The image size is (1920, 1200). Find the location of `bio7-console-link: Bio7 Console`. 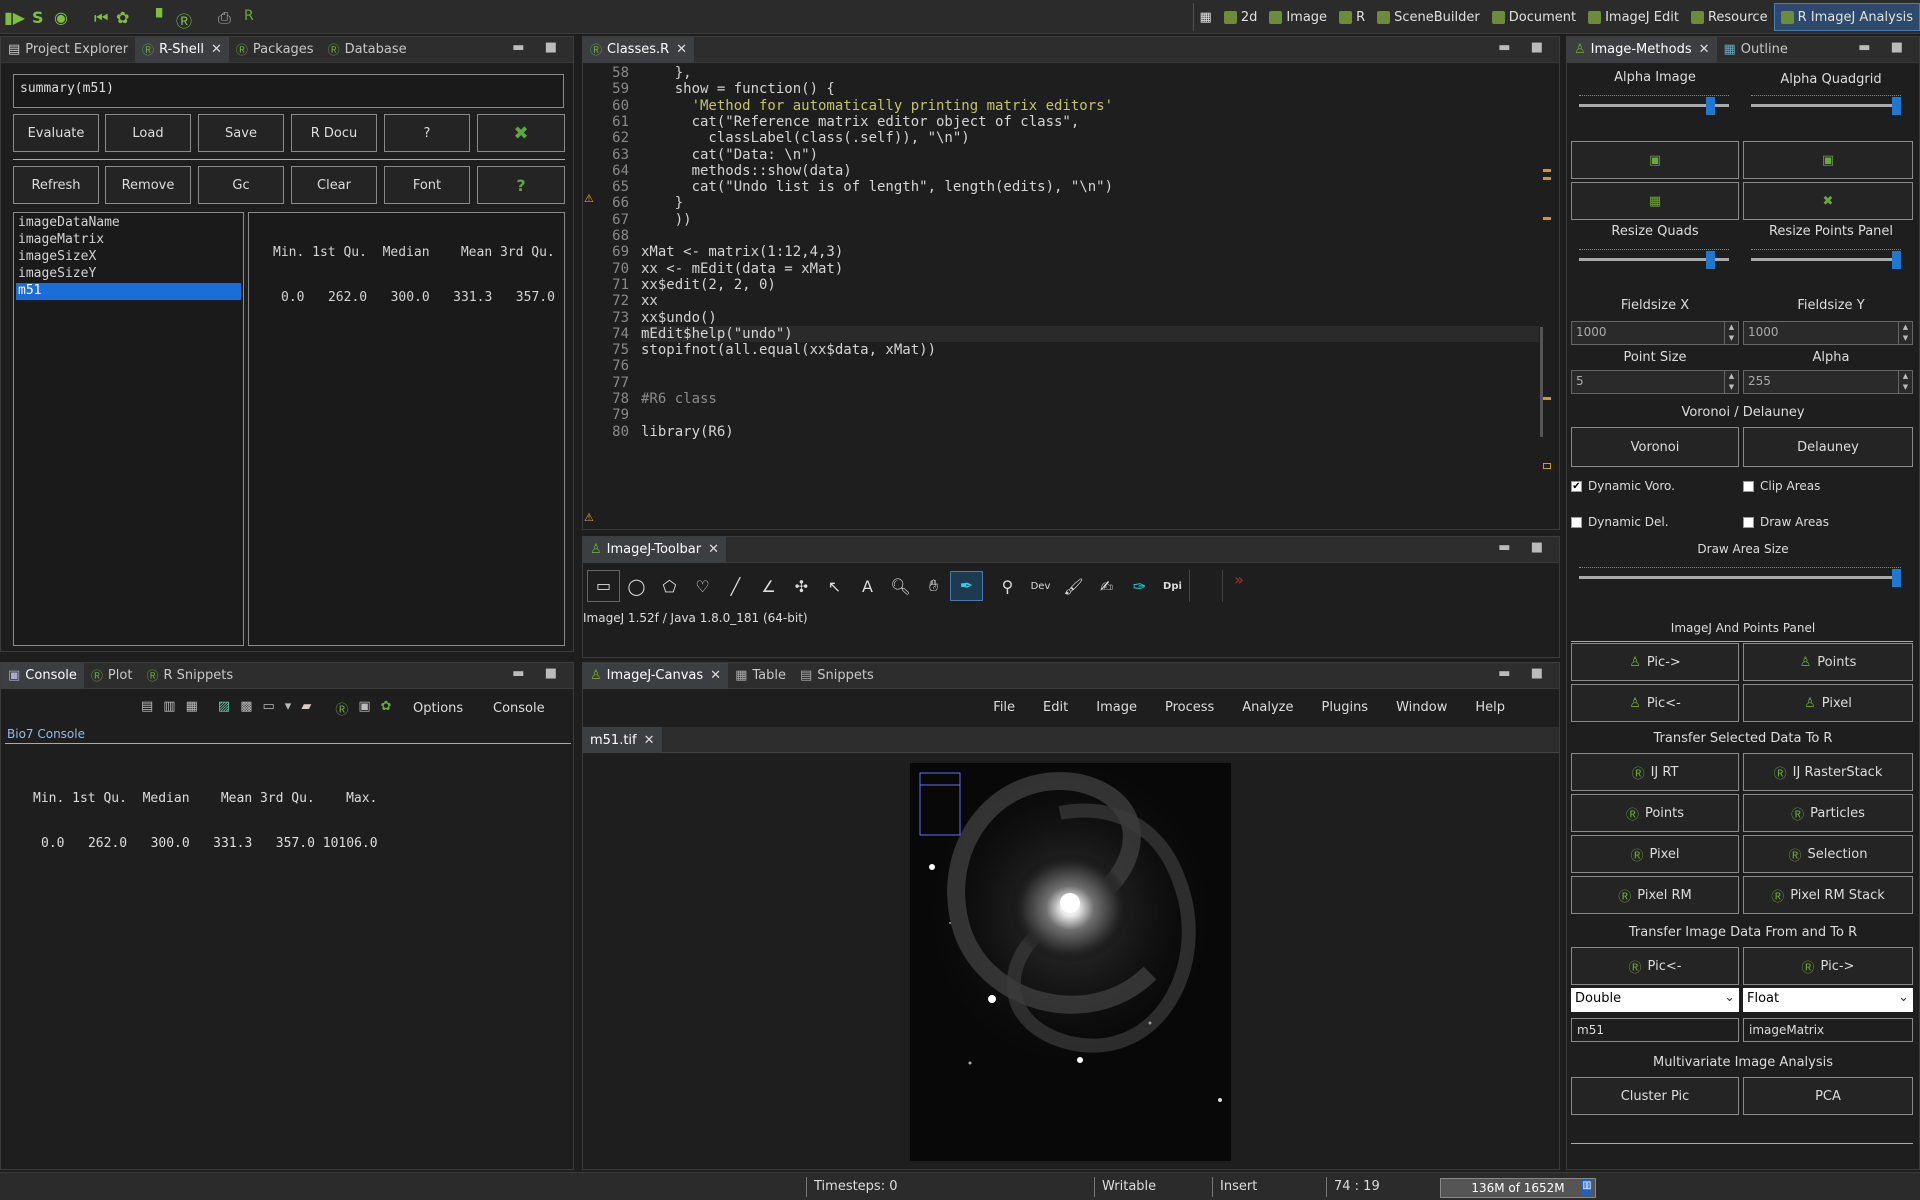

bio7-console-link: Bio7 Console is located at coordinates (46, 734).